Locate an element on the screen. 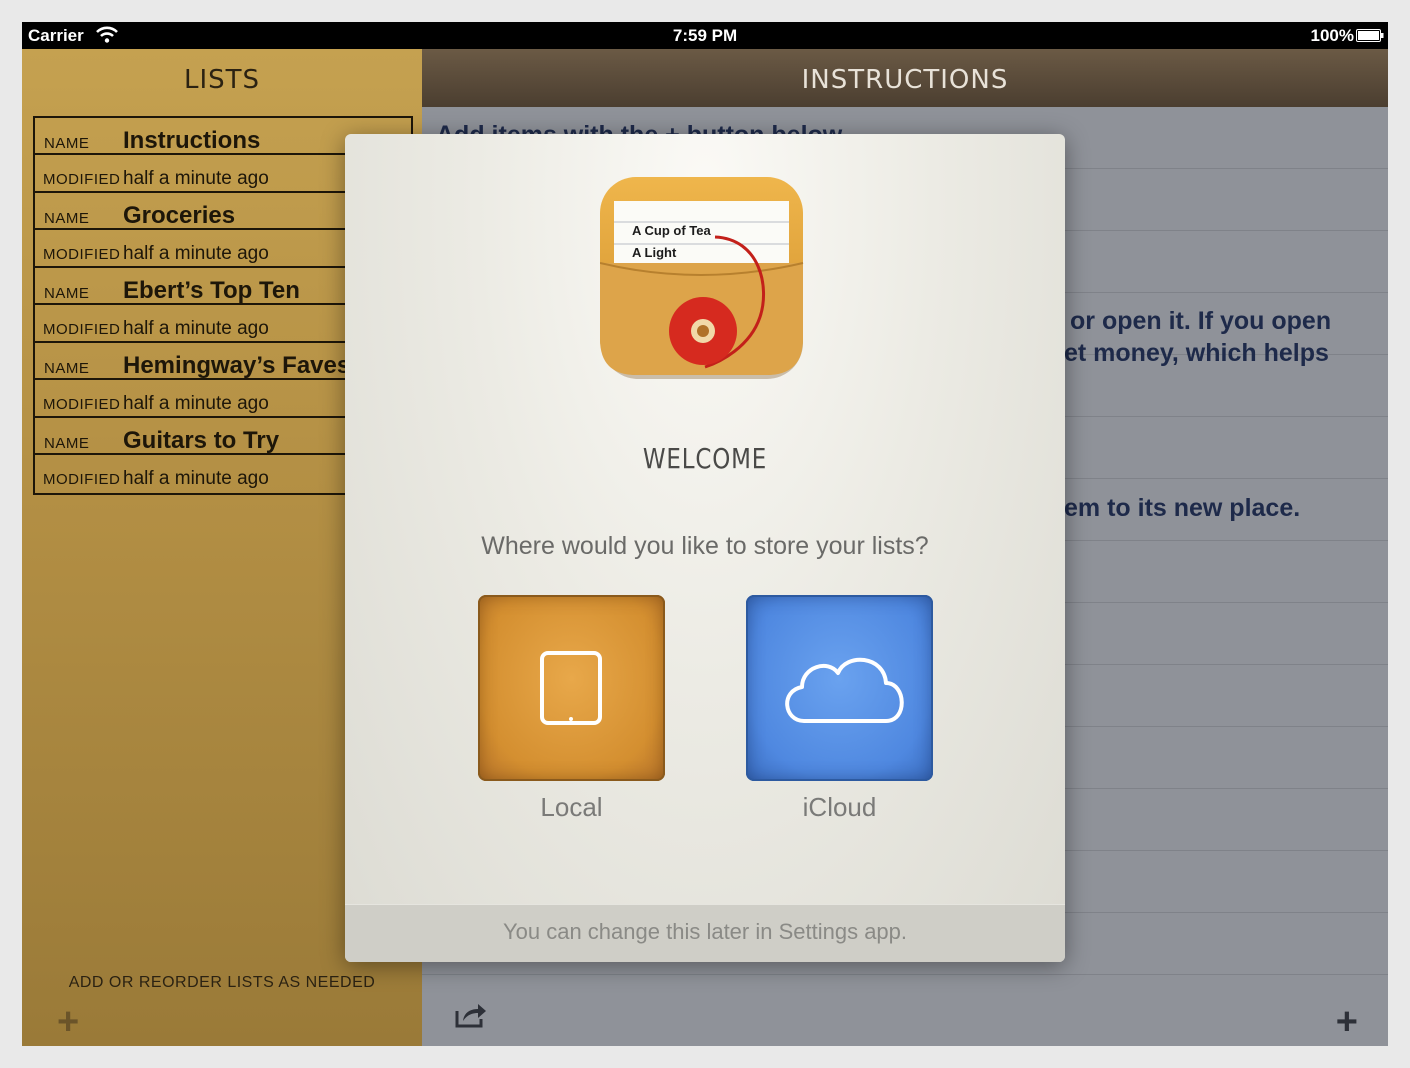  battery-icon is located at coordinates (1370, 35).